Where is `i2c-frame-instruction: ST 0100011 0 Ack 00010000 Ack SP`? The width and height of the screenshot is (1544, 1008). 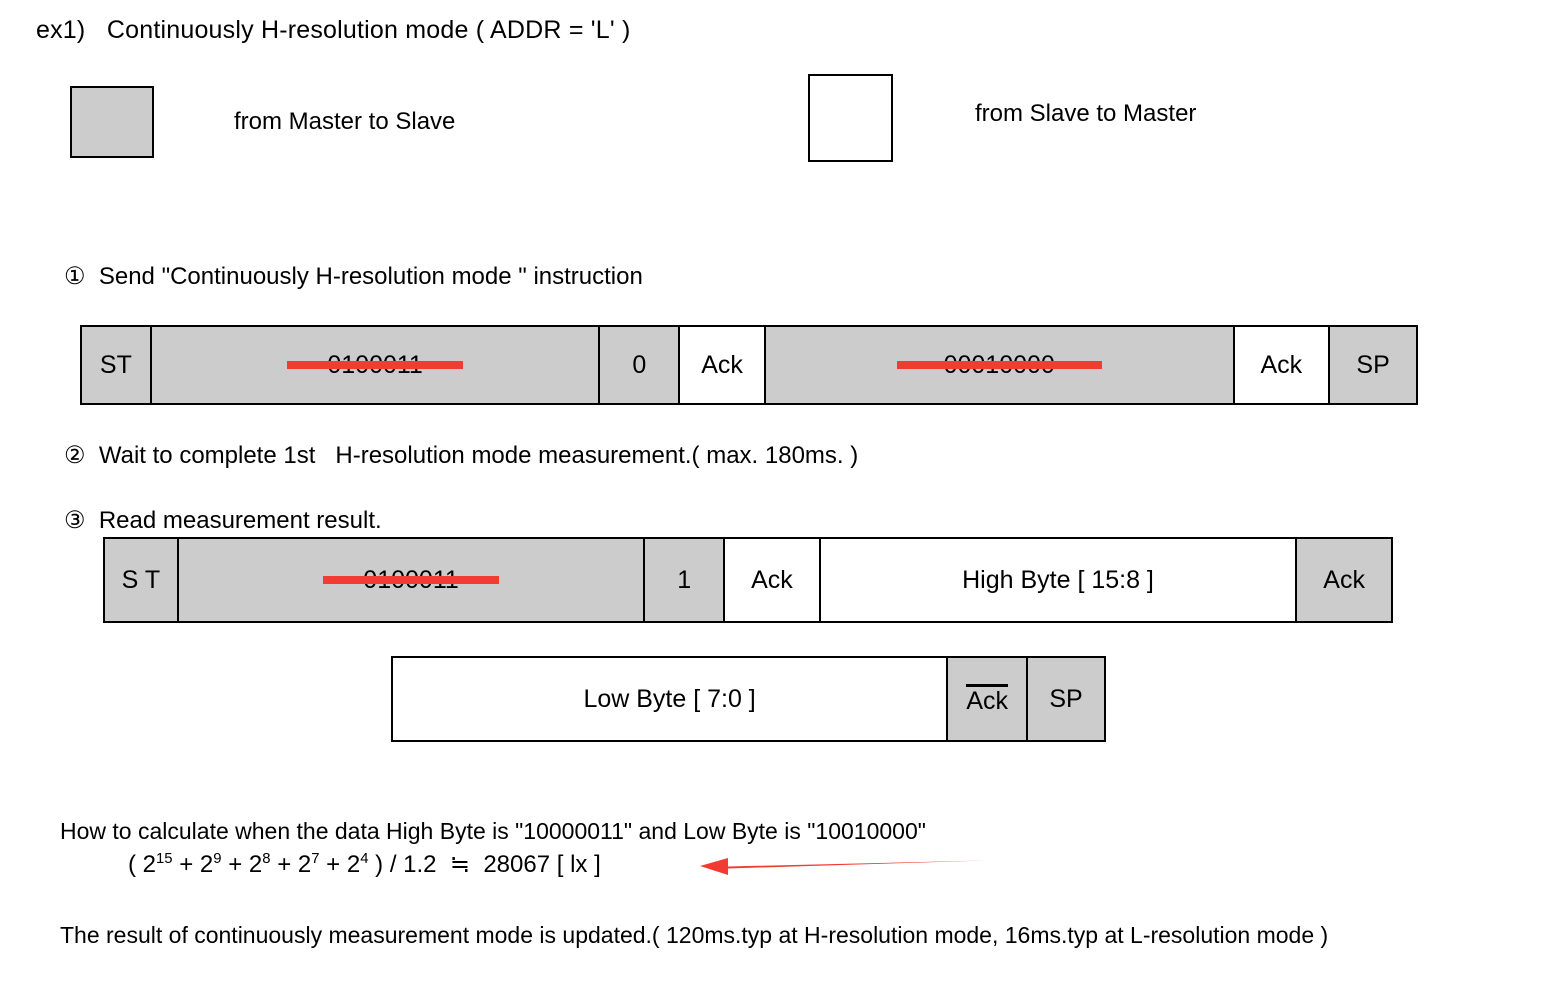 i2c-frame-instruction: ST 0100011 0 Ack 00010000 Ack SP is located at coordinates (749, 365).